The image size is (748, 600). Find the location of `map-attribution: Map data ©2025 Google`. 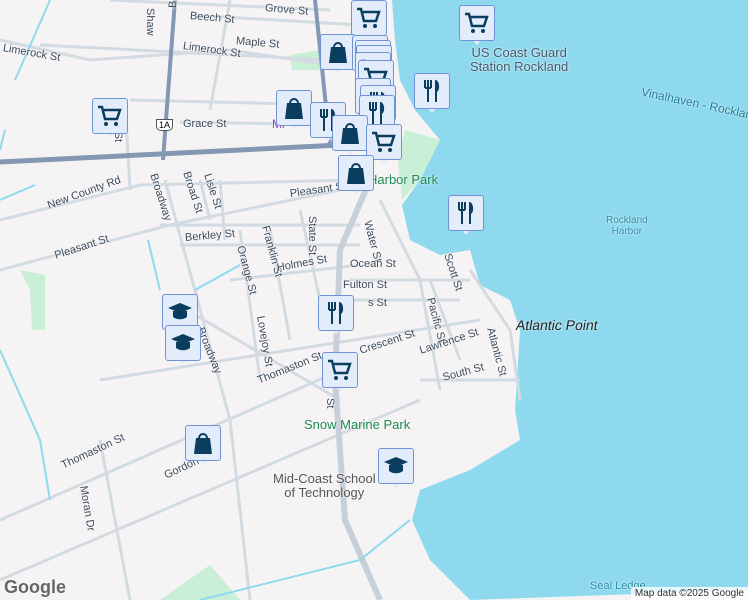

map-attribution: Map data ©2025 Google is located at coordinates (689, 593).